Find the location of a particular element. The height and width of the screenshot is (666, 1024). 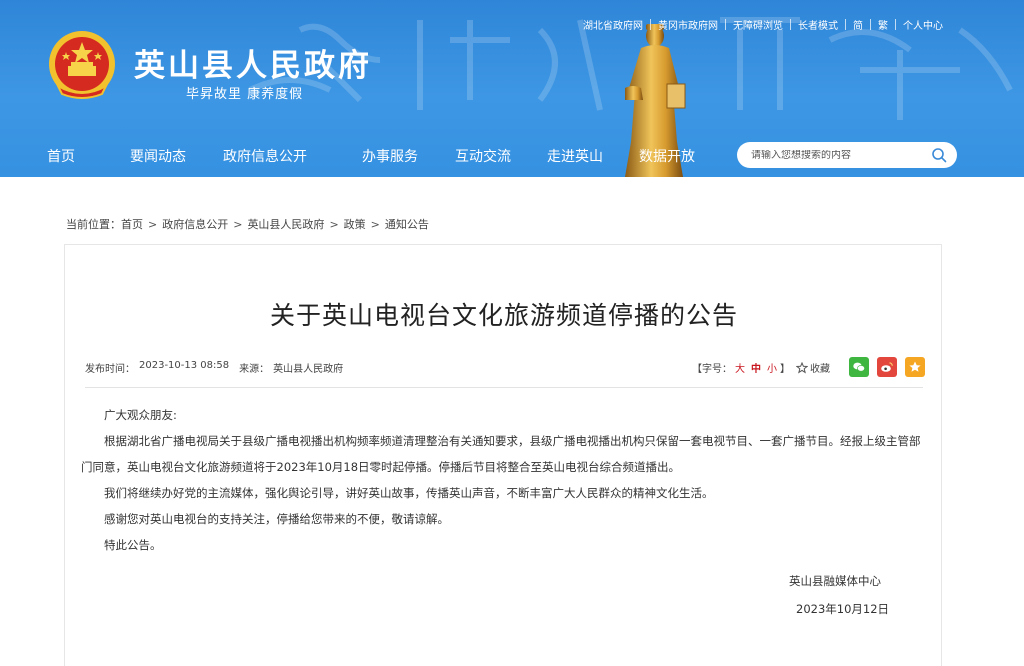

breadcrumb: 当前位置： 首页 > 政府信息公开 > 英山县人民政府 > 政策 > 通知公告 is located at coordinates (247, 224).